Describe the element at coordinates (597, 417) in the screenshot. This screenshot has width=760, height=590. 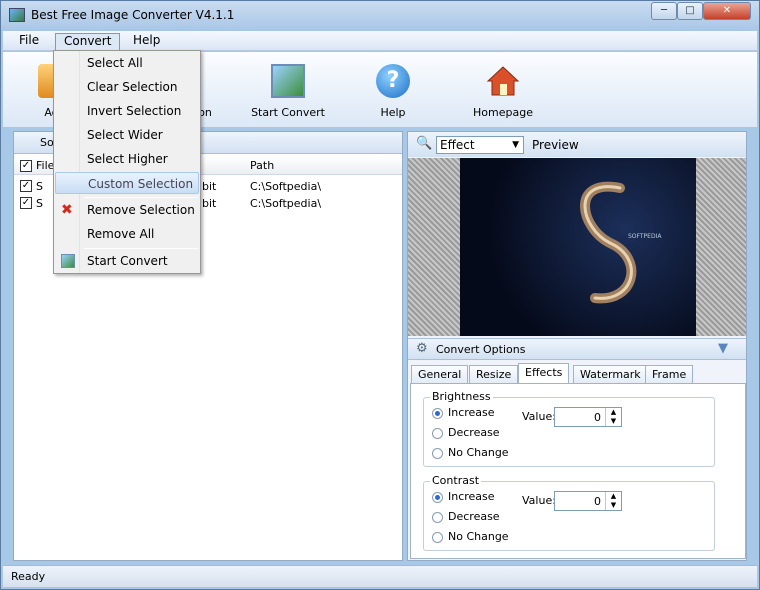
I see `brightness-value: 0` at that location.